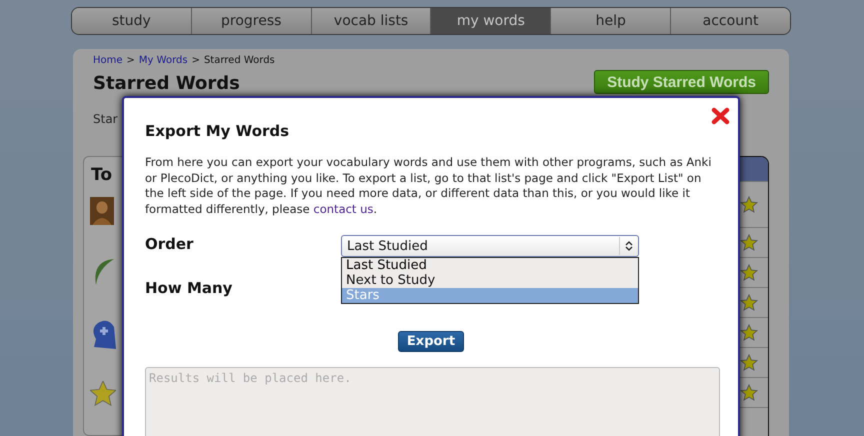 The image size is (864, 436). Describe the element at coordinates (105, 119) in the screenshot. I see `intro-text: Star` at that location.